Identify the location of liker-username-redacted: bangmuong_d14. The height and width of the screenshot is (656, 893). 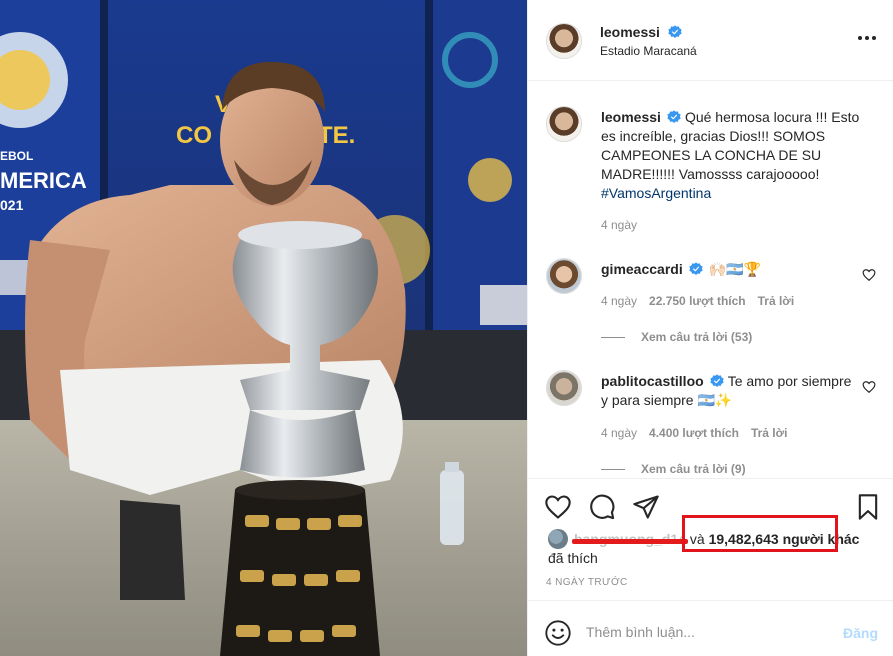
(630, 539).